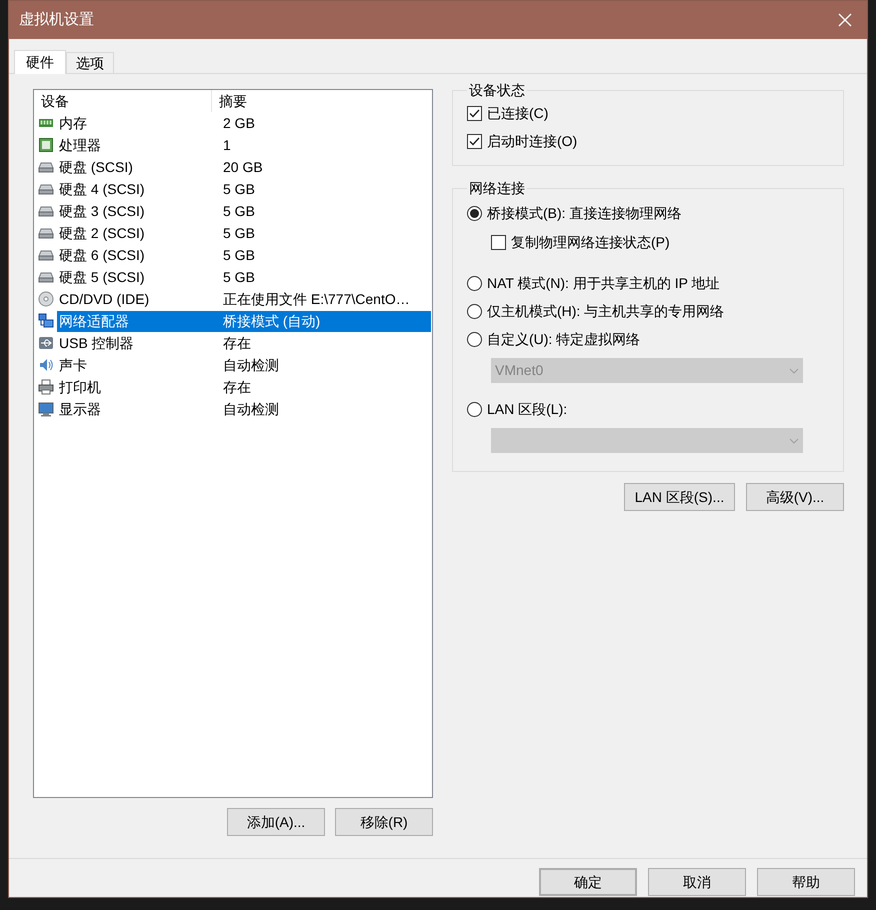  I want to click on device-list-item: 声卡, so click(136, 365).